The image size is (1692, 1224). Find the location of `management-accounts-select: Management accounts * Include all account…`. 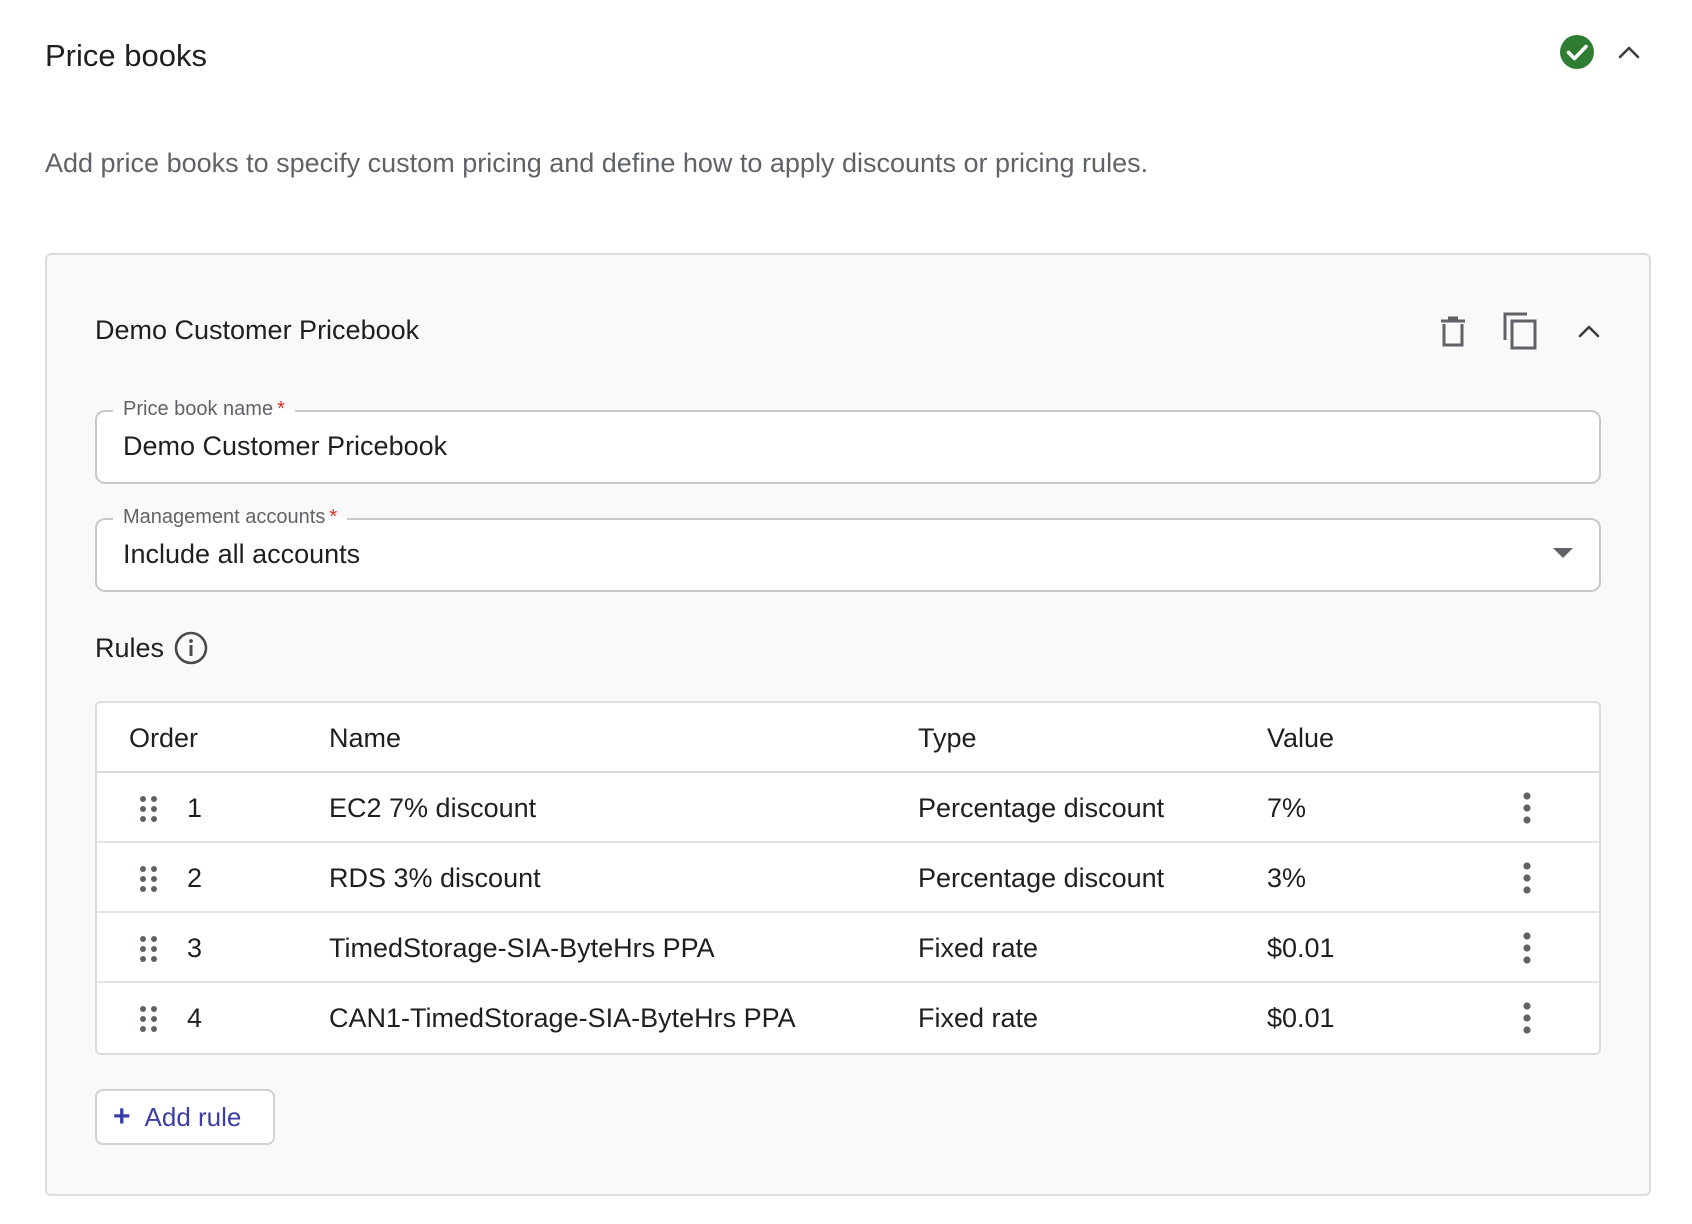

management-accounts-select: Management accounts * Include all account… is located at coordinates (848, 547).